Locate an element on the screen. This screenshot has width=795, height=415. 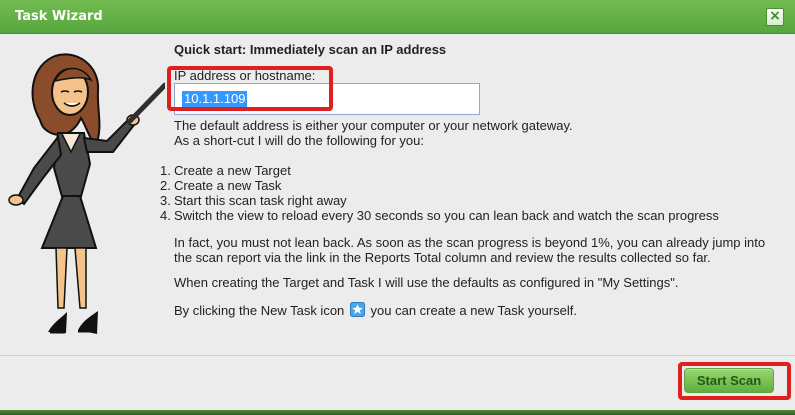
footer-divider is located at coordinates (397, 355).